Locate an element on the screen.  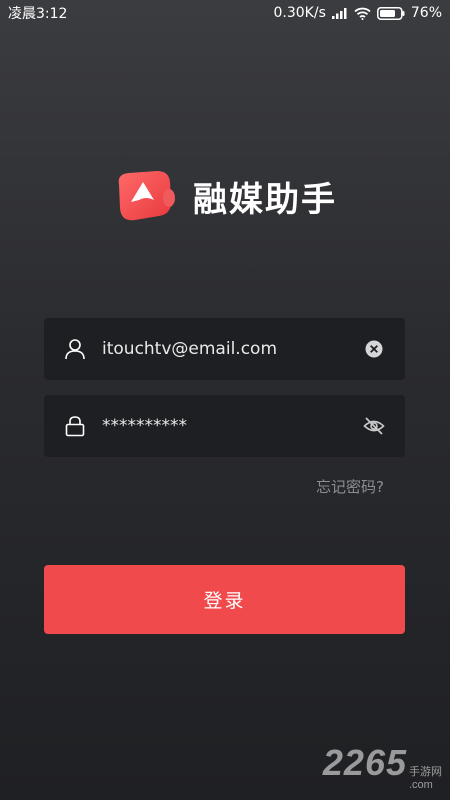
eye-off-icon is located at coordinates (374, 426).